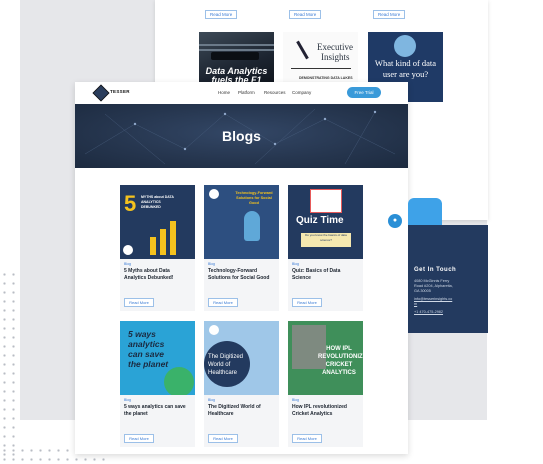  What do you see at coordinates (326, 78) in the screenshot?
I see `executive-caption: DEMONSTRATING DATA LAKES` at bounding box center [326, 78].